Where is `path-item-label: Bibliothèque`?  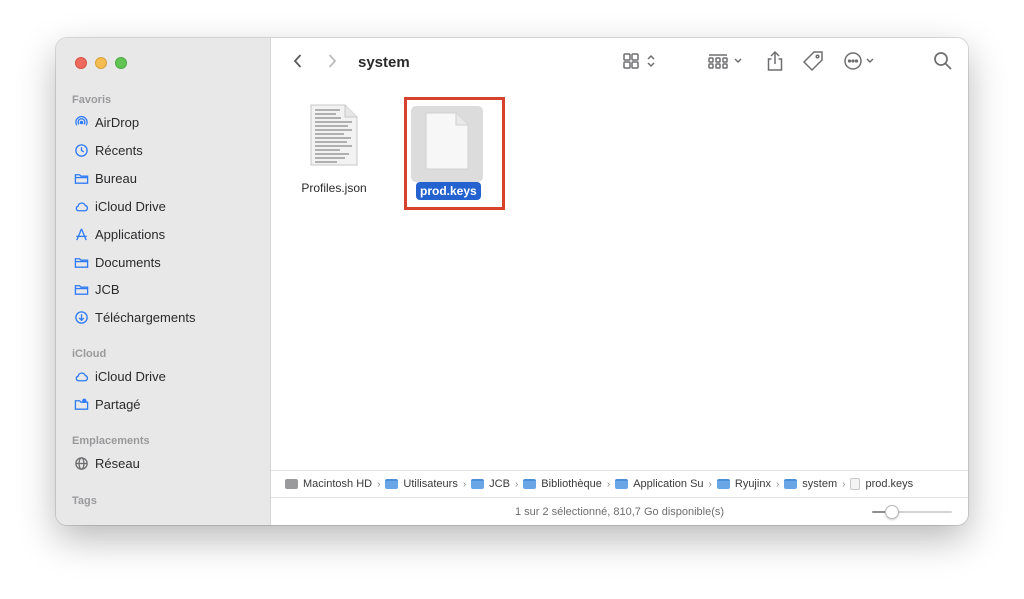 path-item-label: Bibliothèque is located at coordinates (571, 484).